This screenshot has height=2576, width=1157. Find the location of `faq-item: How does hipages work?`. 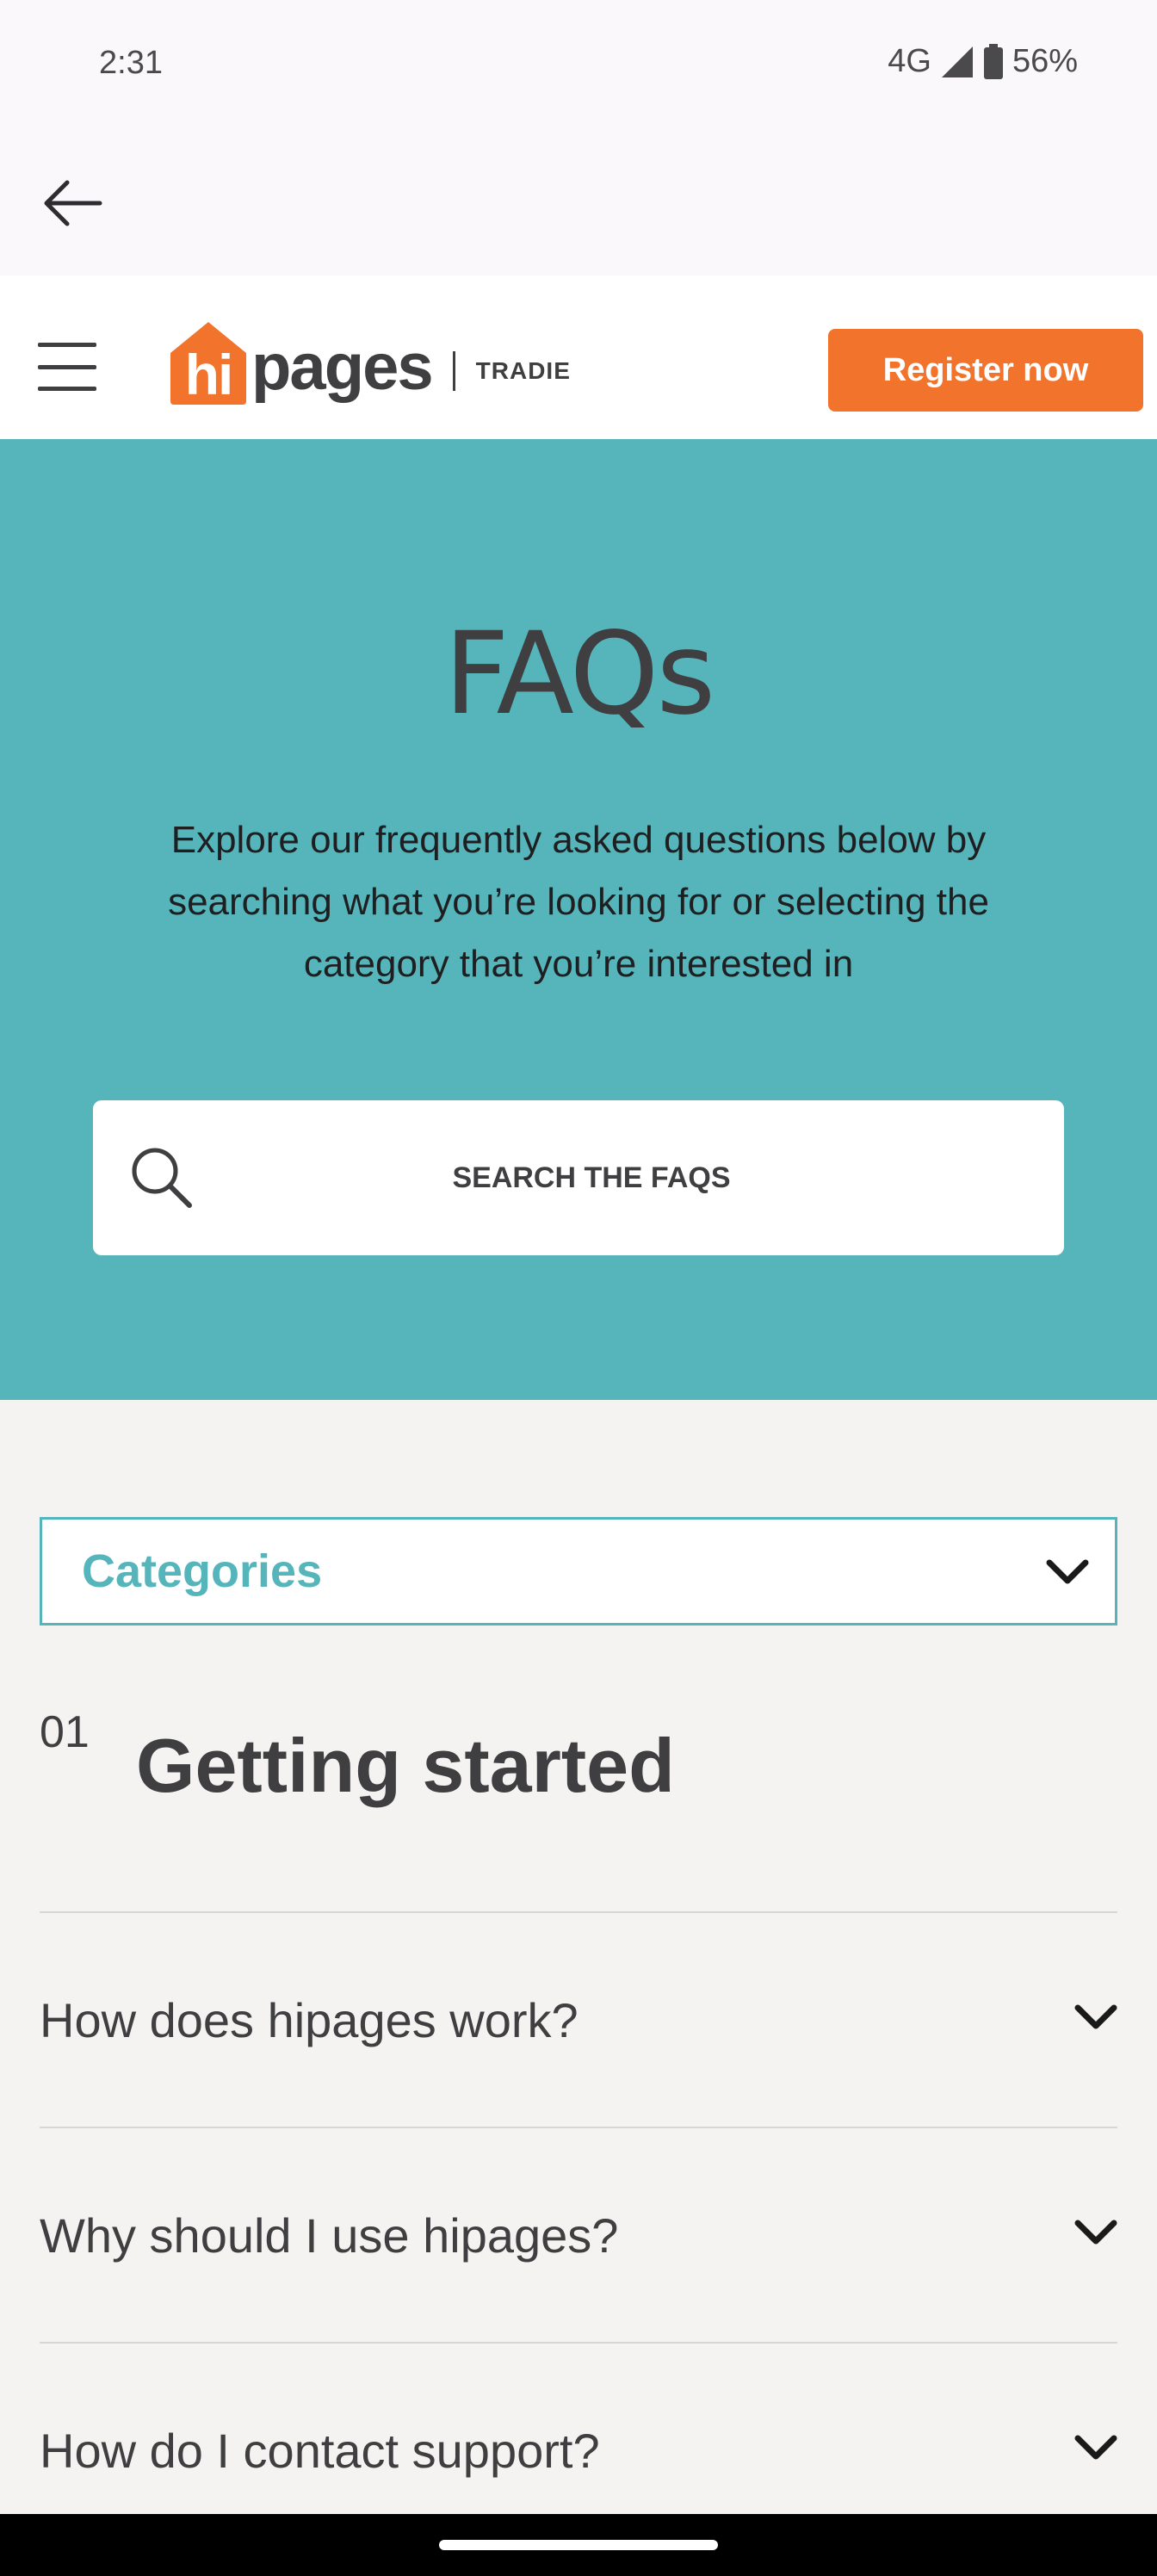

faq-item: How does hipages work? is located at coordinates (579, 2019).